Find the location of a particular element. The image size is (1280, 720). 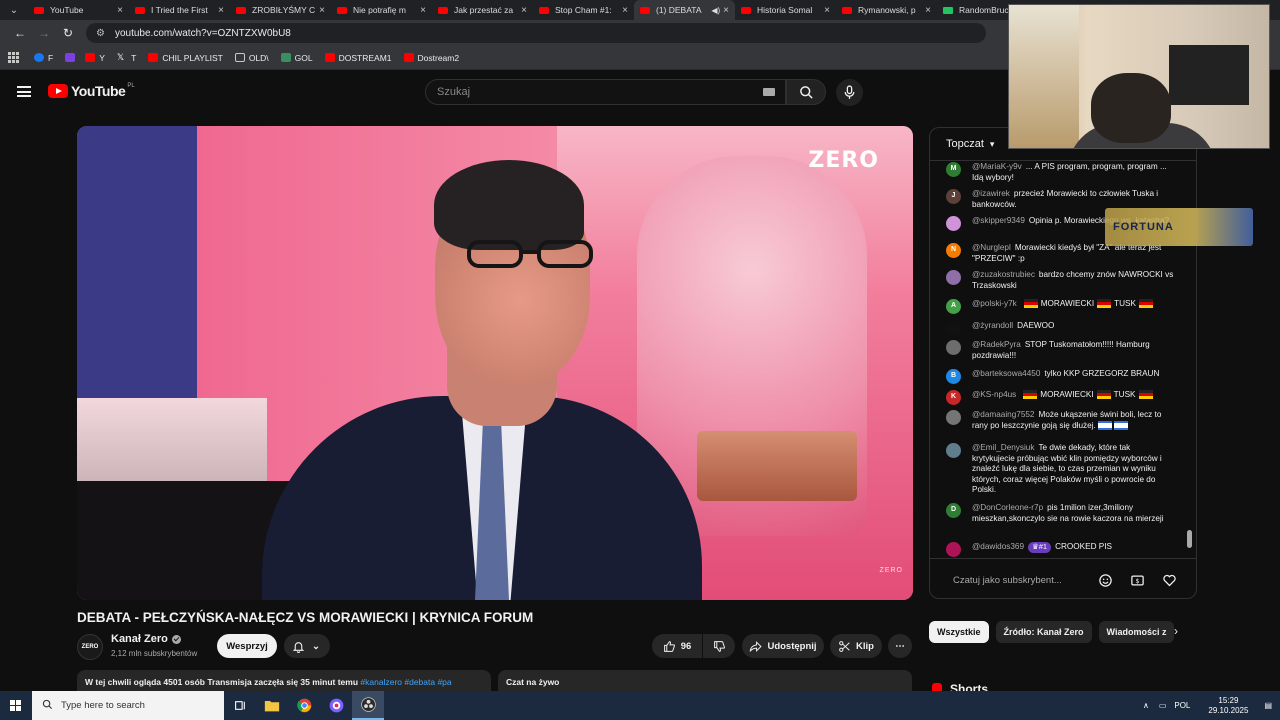

url-field: ⚙ youtube.com/watch?v=OZNTZXW0bU8 is located at coordinates (536, 33).